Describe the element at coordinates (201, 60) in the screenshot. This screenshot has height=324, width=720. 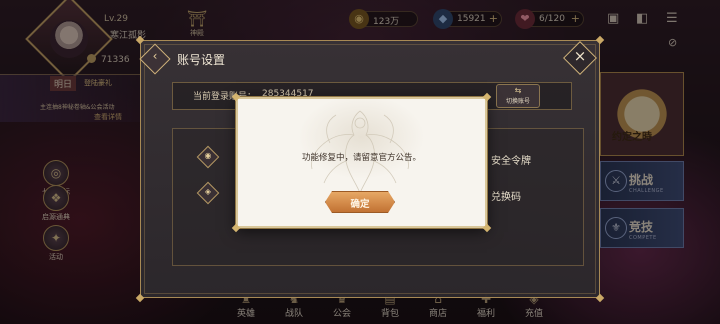
I see `panel-title: 账号设置` at that location.